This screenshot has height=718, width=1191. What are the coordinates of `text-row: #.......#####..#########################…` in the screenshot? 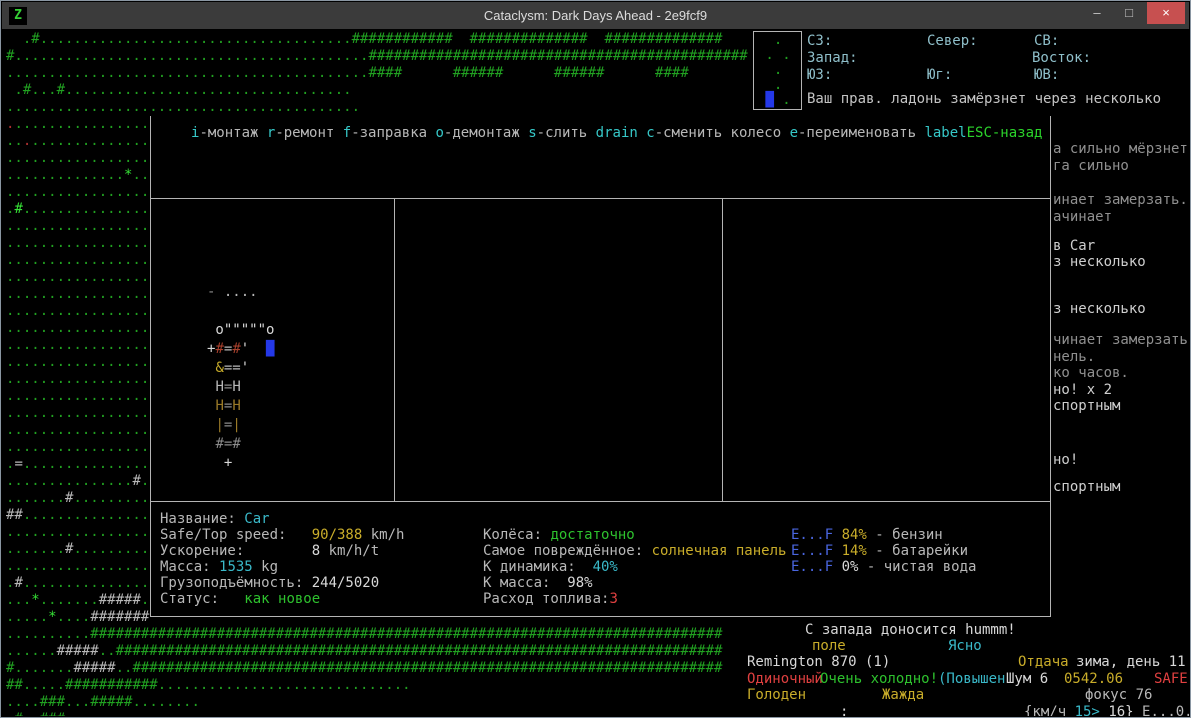 It's located at (364, 668).